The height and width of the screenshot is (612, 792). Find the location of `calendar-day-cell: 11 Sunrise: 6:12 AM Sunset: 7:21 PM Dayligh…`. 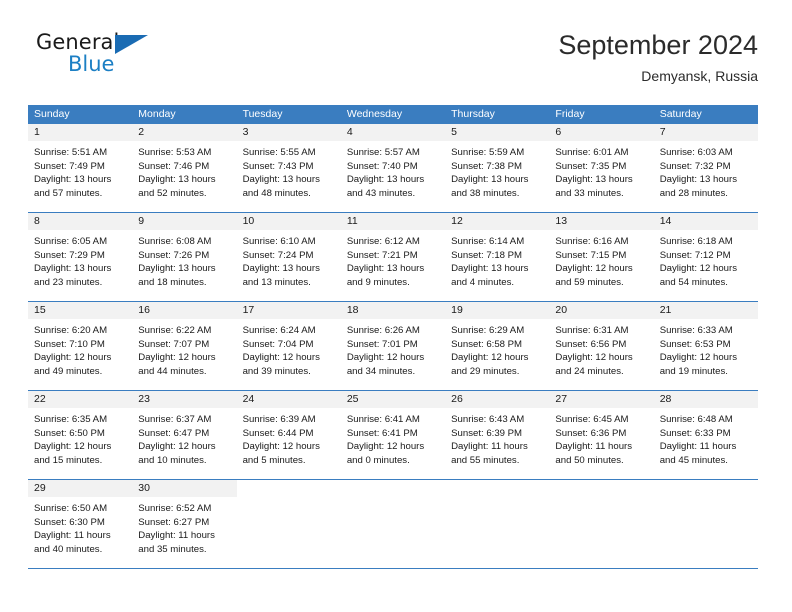

calendar-day-cell: 11 Sunrise: 6:12 AM Sunset: 7:21 PM Dayligh… is located at coordinates (393, 257).